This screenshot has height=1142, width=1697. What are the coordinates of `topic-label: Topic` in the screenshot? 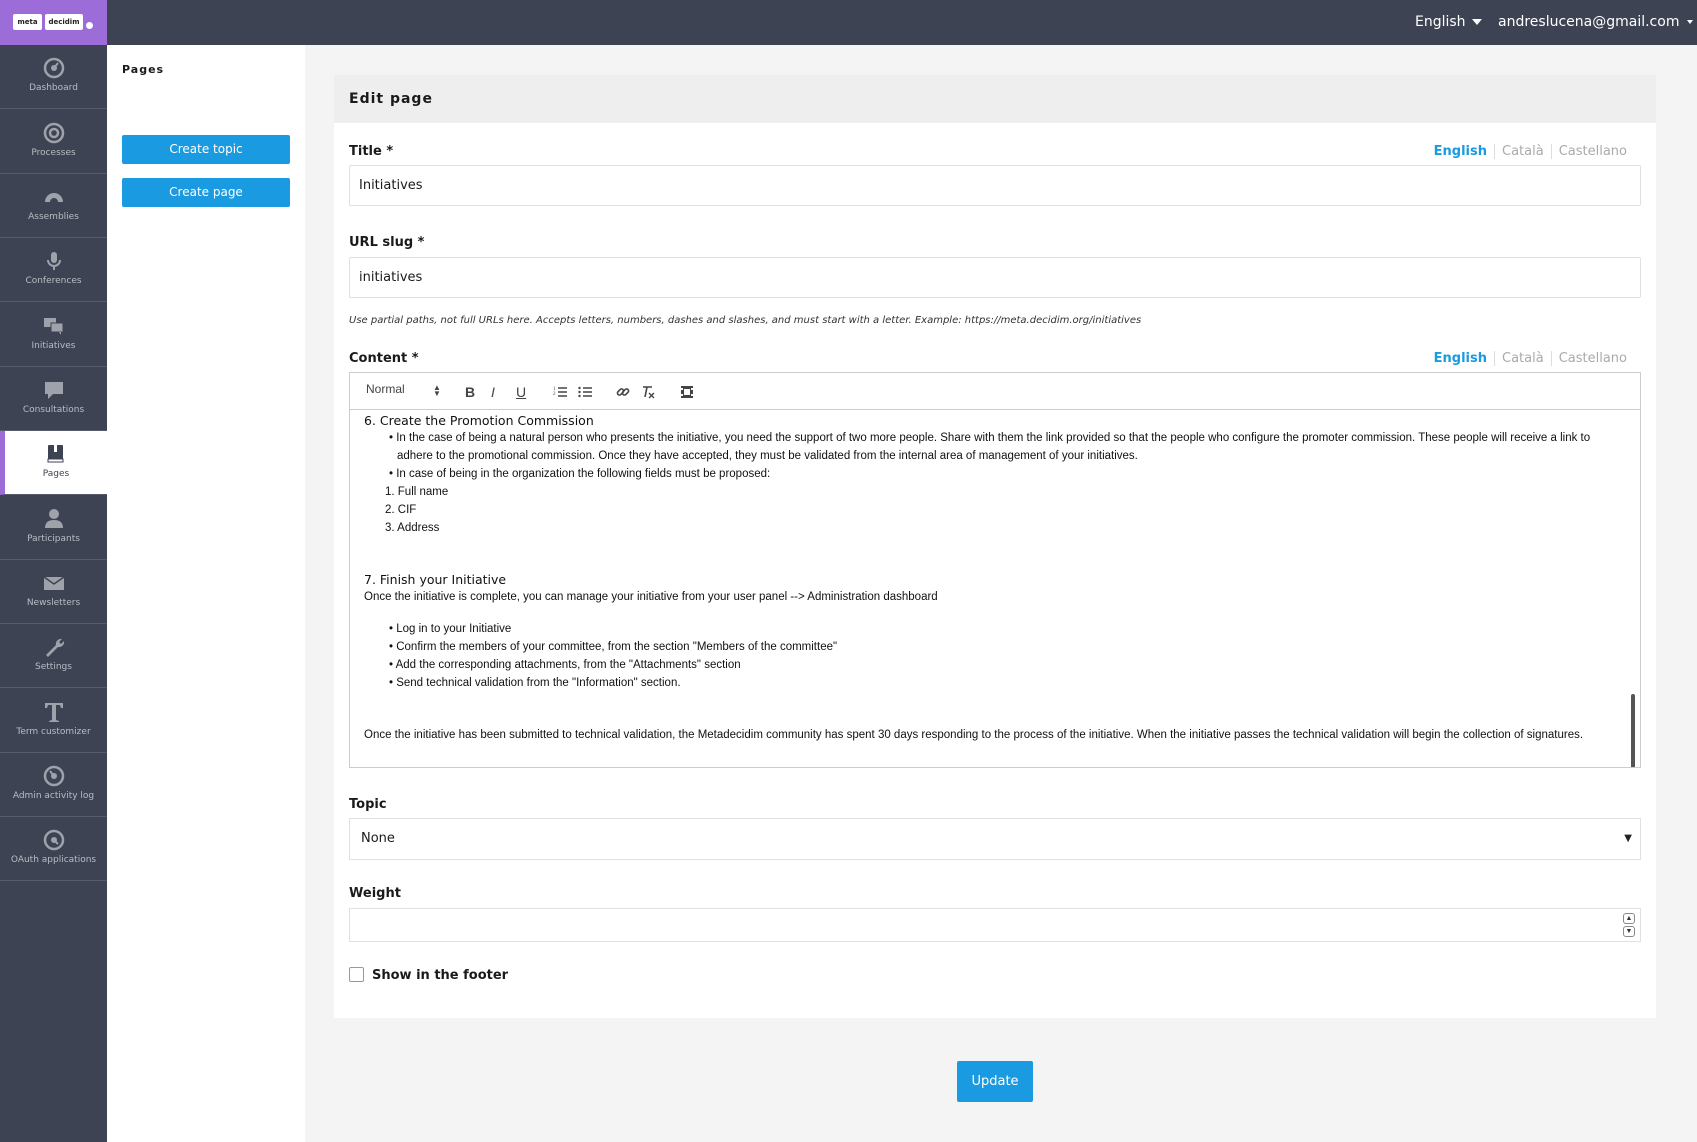 It's located at (368, 804).